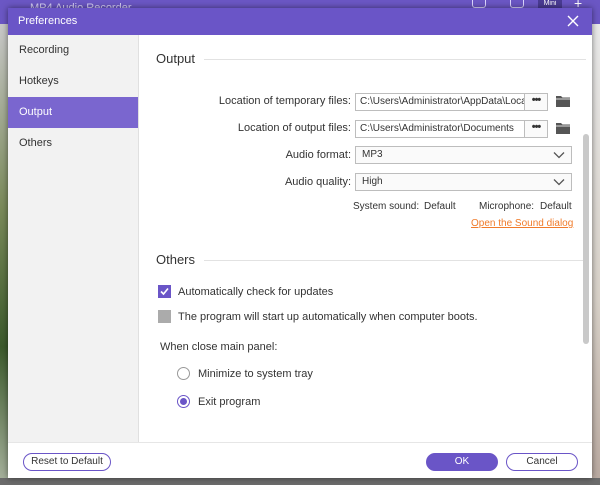 The image size is (600, 485). Describe the element at coordinates (300, 21) in the screenshot. I see `dialog-titlebar: Preferences` at that location.